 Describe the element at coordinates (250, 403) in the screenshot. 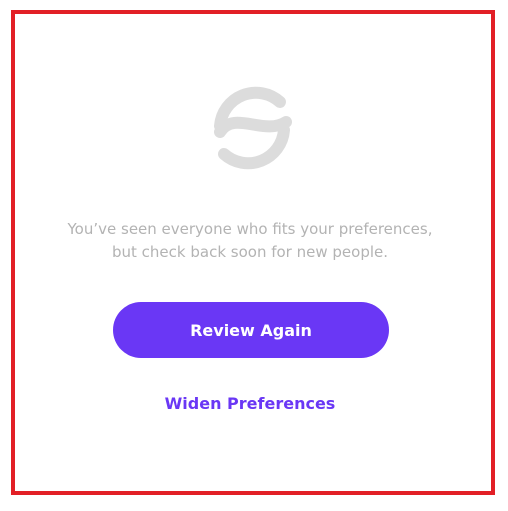

I see `widen-preferences-link: Widen Preferences` at that location.